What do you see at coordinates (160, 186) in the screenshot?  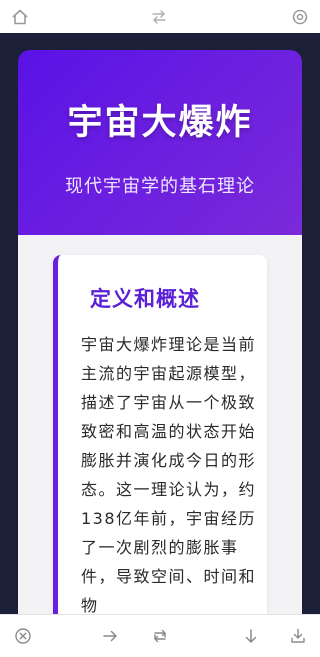 I see `page-subtitle: 现代宇宙学的基石理论` at bounding box center [160, 186].